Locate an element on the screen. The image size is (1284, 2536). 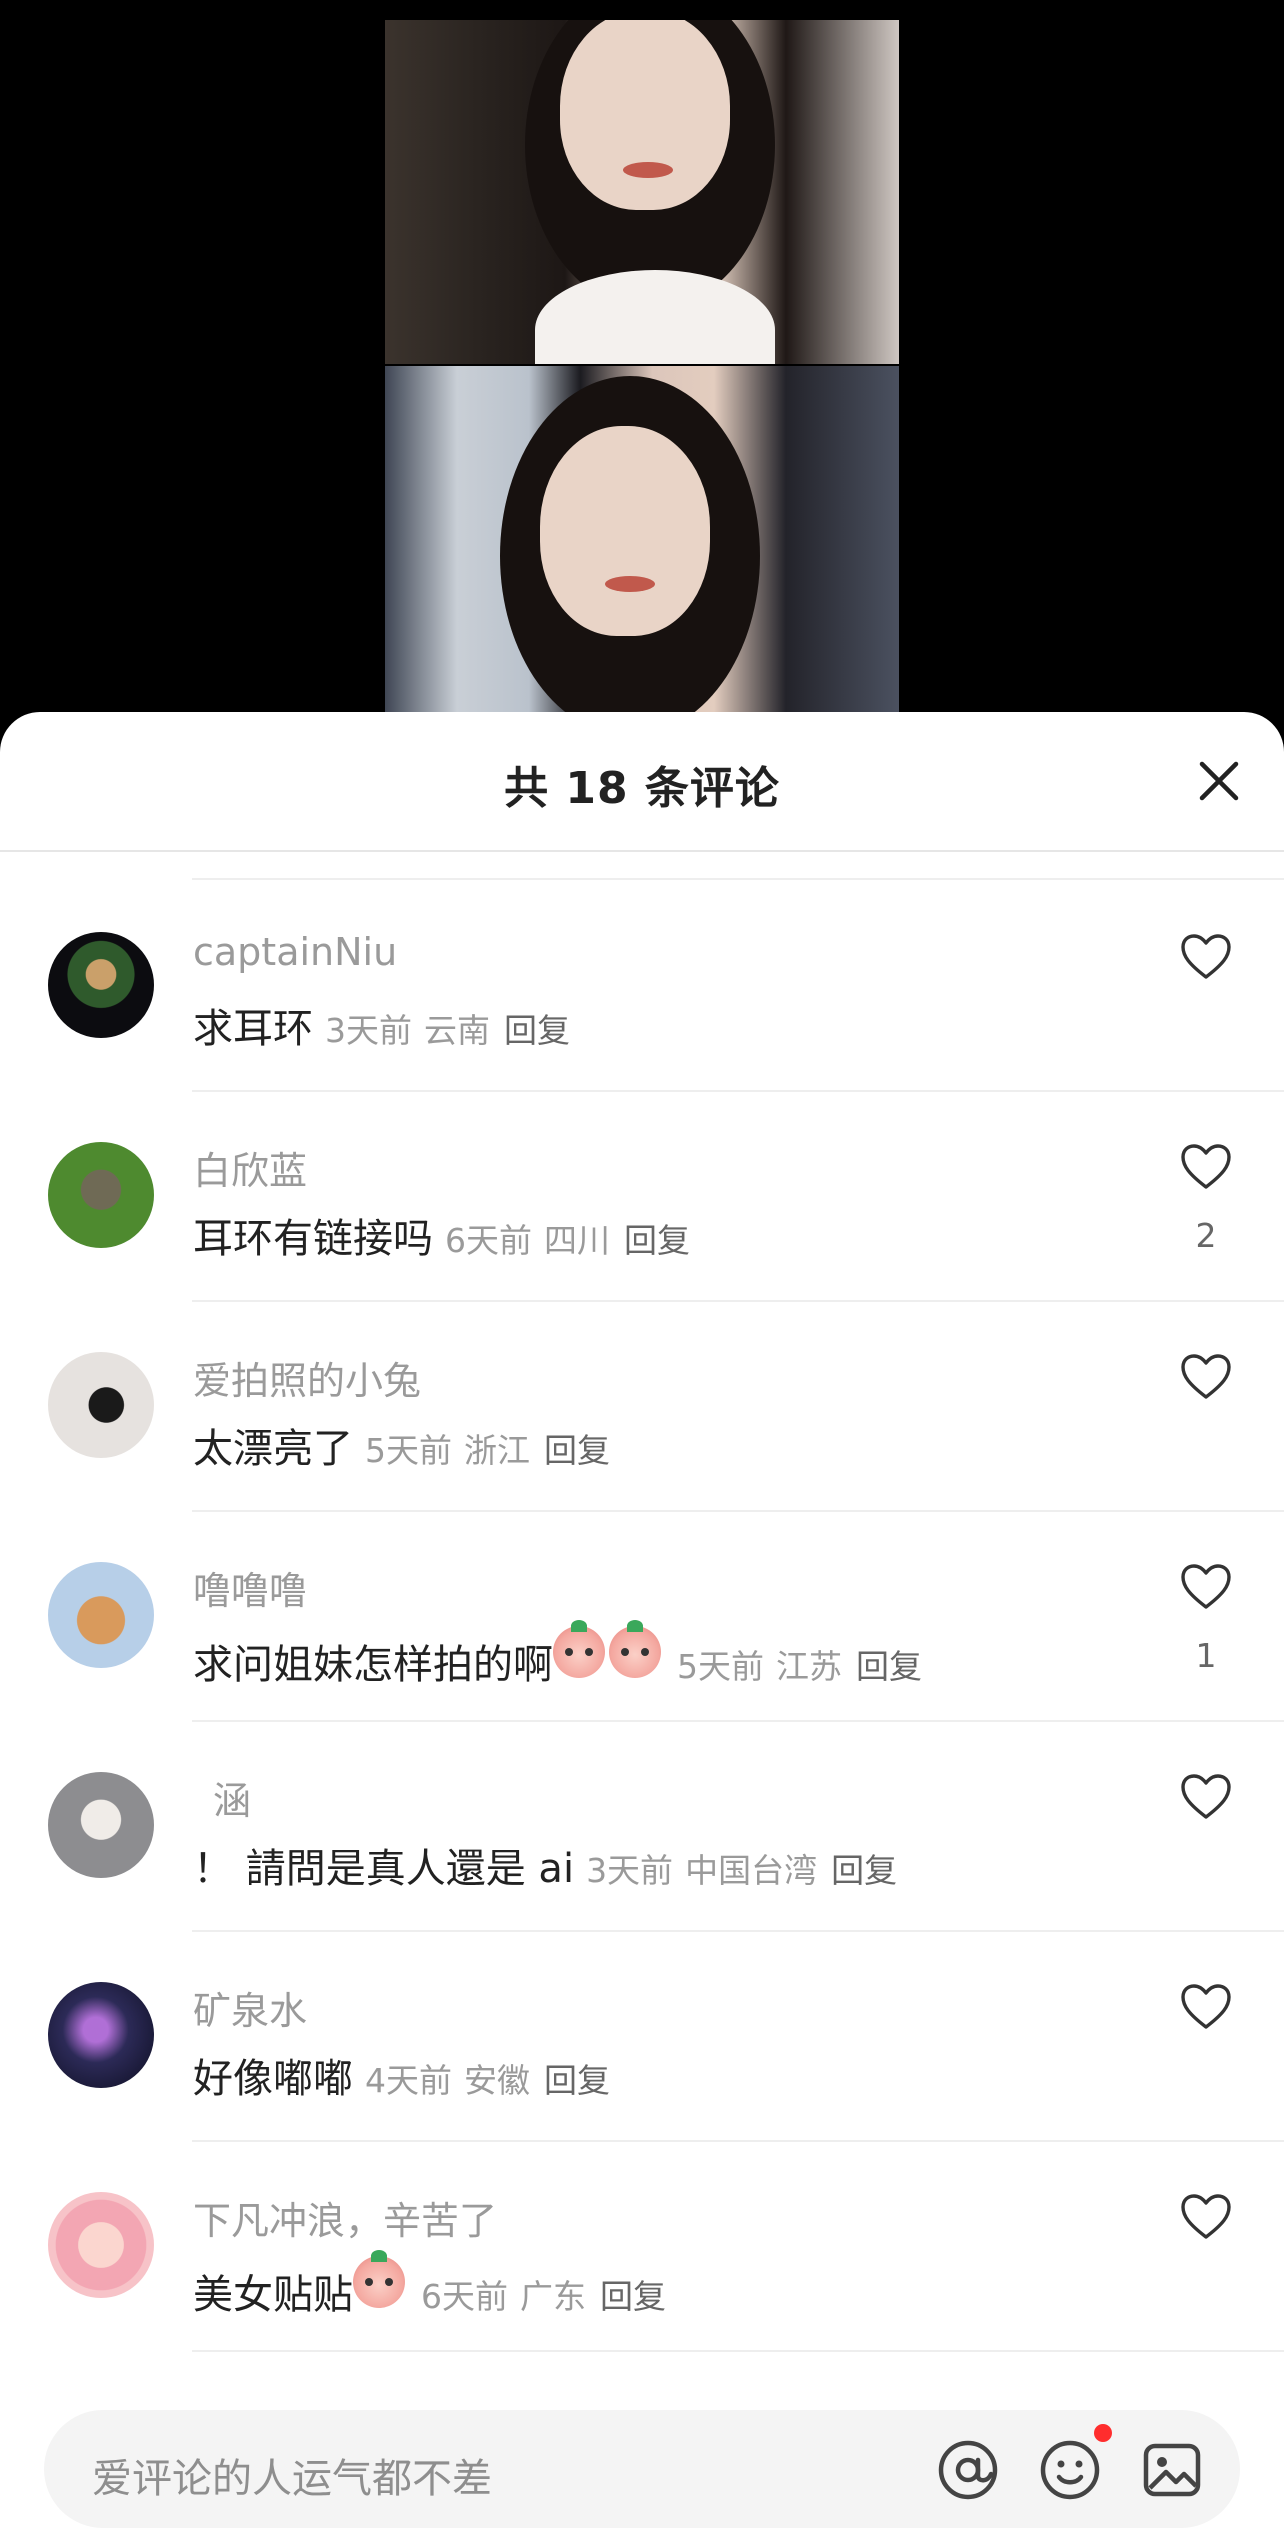
comment-region: 云南 is located at coordinates (457, 1030).